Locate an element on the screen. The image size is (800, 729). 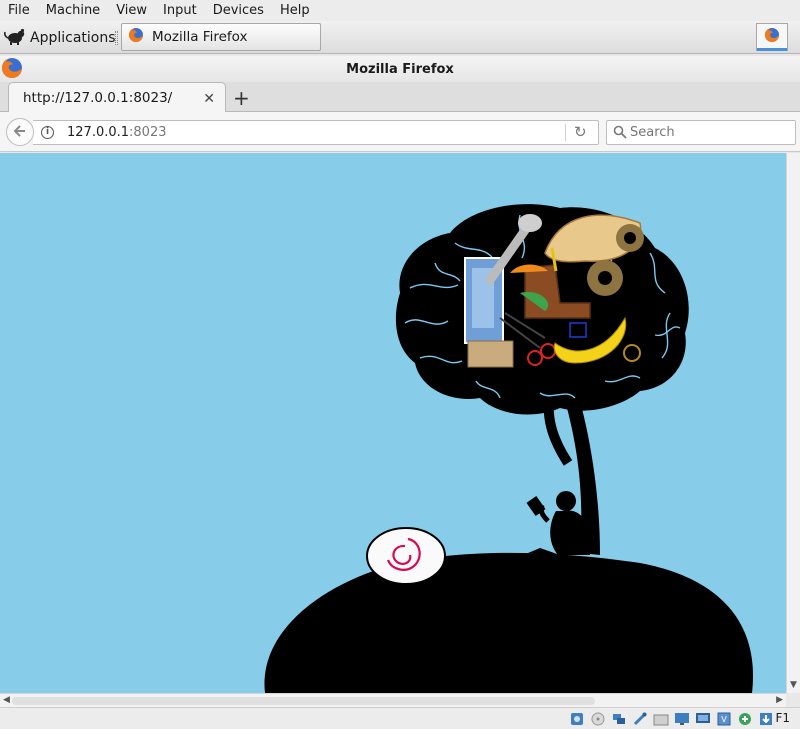
url-text: 127.0.0.1:8023 is located at coordinates (117, 132).